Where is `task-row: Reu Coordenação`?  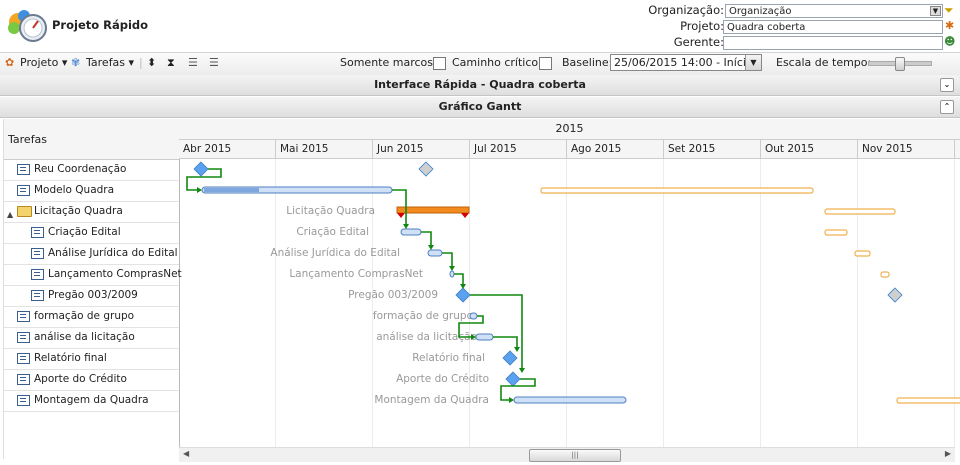
task-row: Reu Coordenação is located at coordinates (91, 170).